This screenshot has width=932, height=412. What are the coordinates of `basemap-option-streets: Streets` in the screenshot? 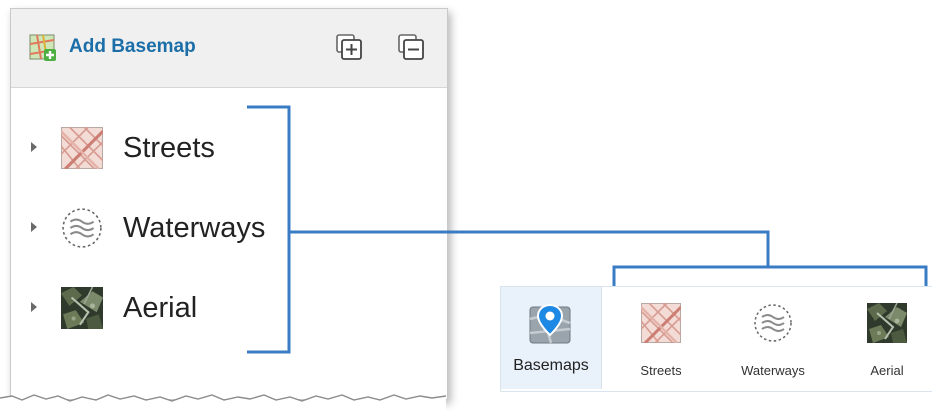 It's located at (661, 338).